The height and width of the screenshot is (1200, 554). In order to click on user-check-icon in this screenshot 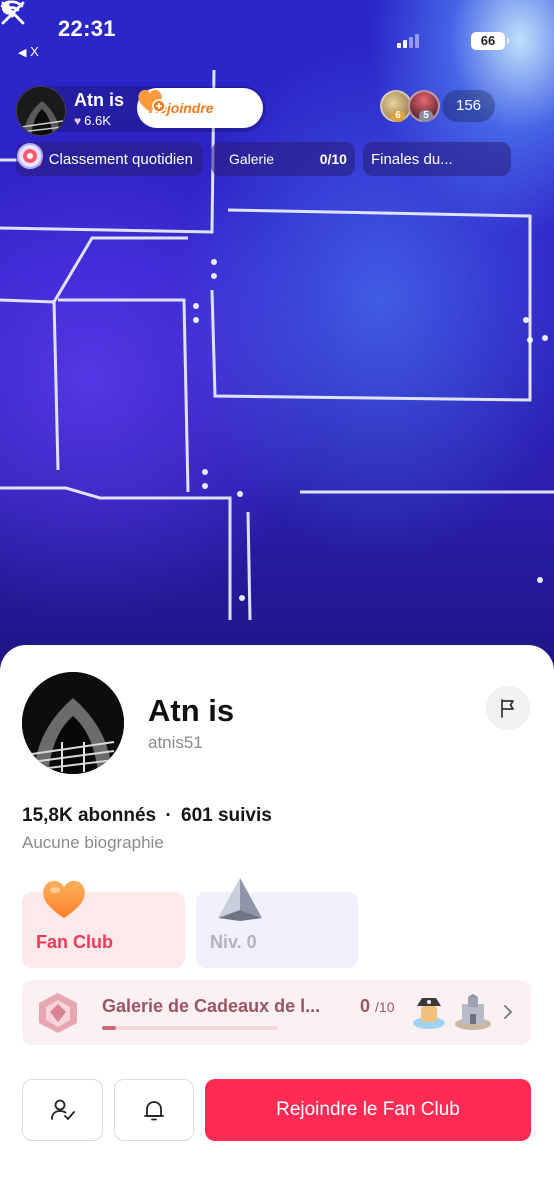, I will do `click(62, 1109)`.